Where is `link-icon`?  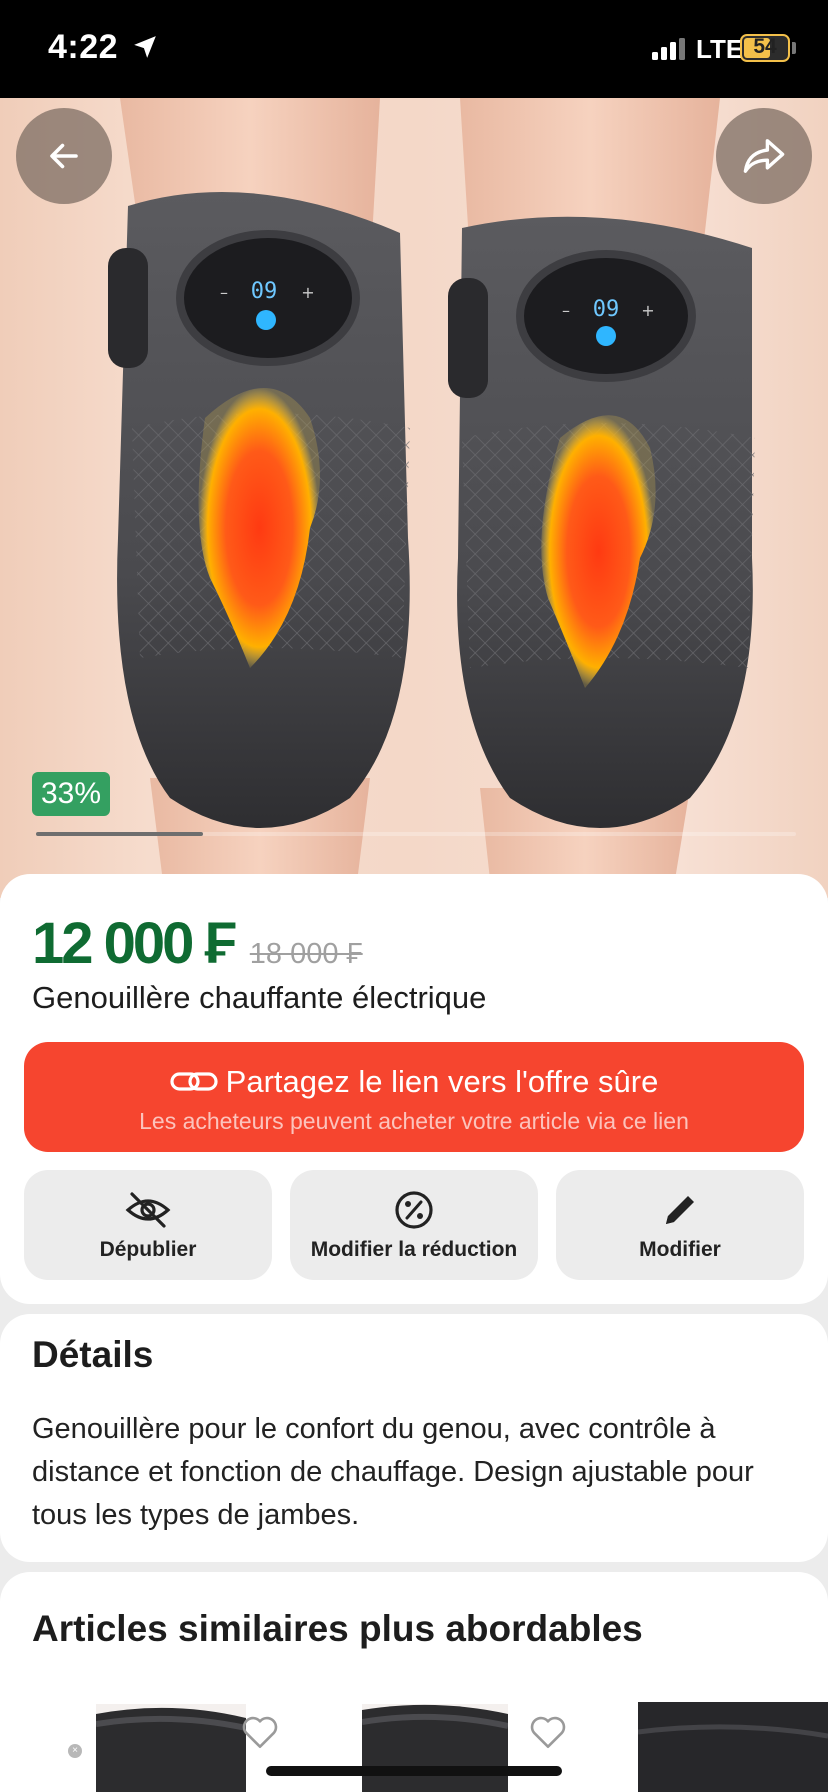
link-icon is located at coordinates (194, 1081).